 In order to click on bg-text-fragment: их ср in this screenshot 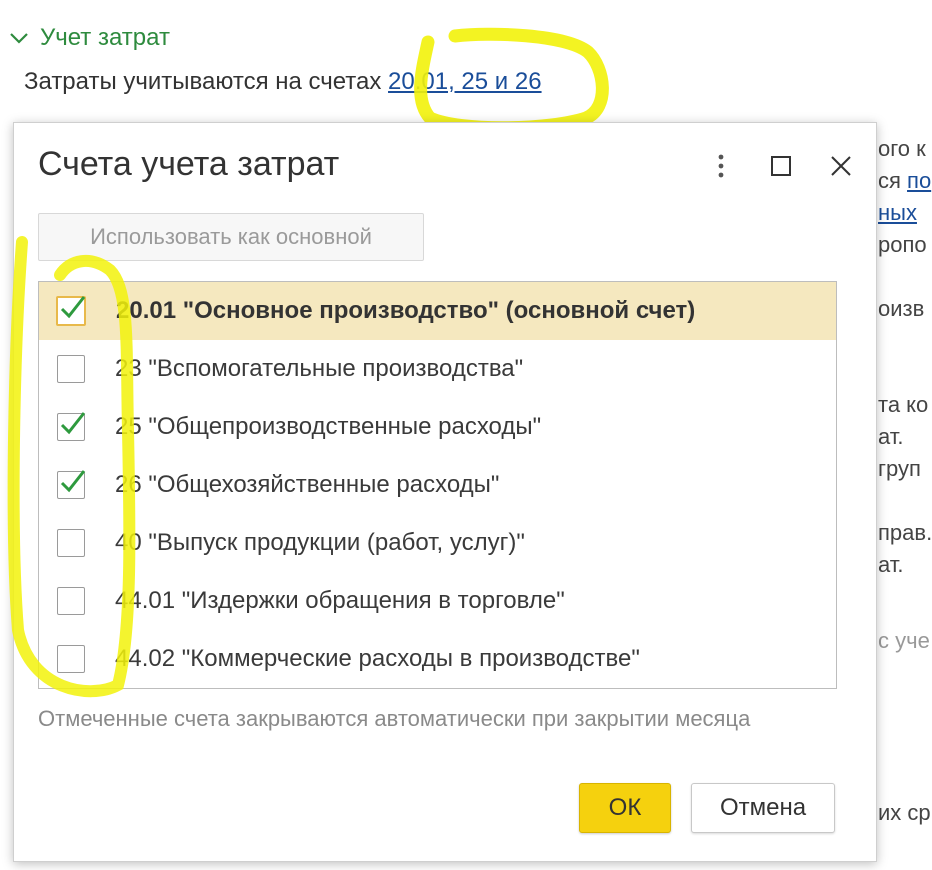, I will do `click(904, 812)`.